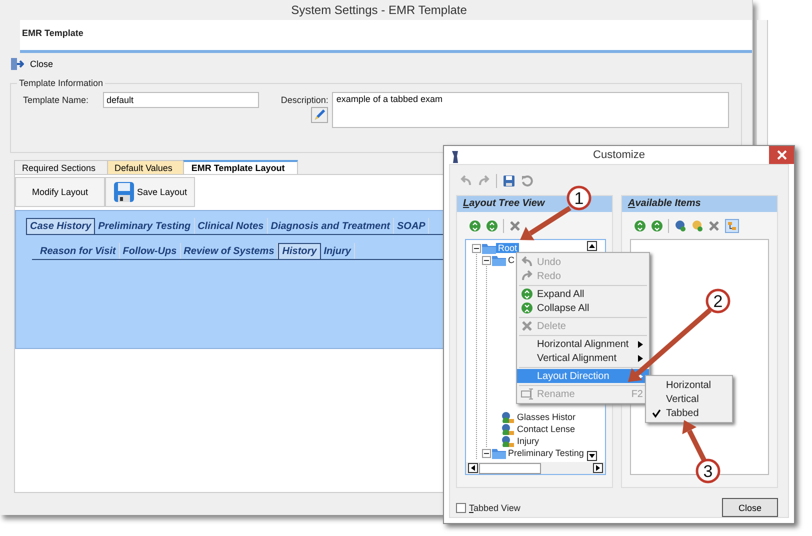 The width and height of the screenshot is (812, 536). What do you see at coordinates (60, 192) in the screenshot?
I see `modify-layout-button: Modify Layout` at bounding box center [60, 192].